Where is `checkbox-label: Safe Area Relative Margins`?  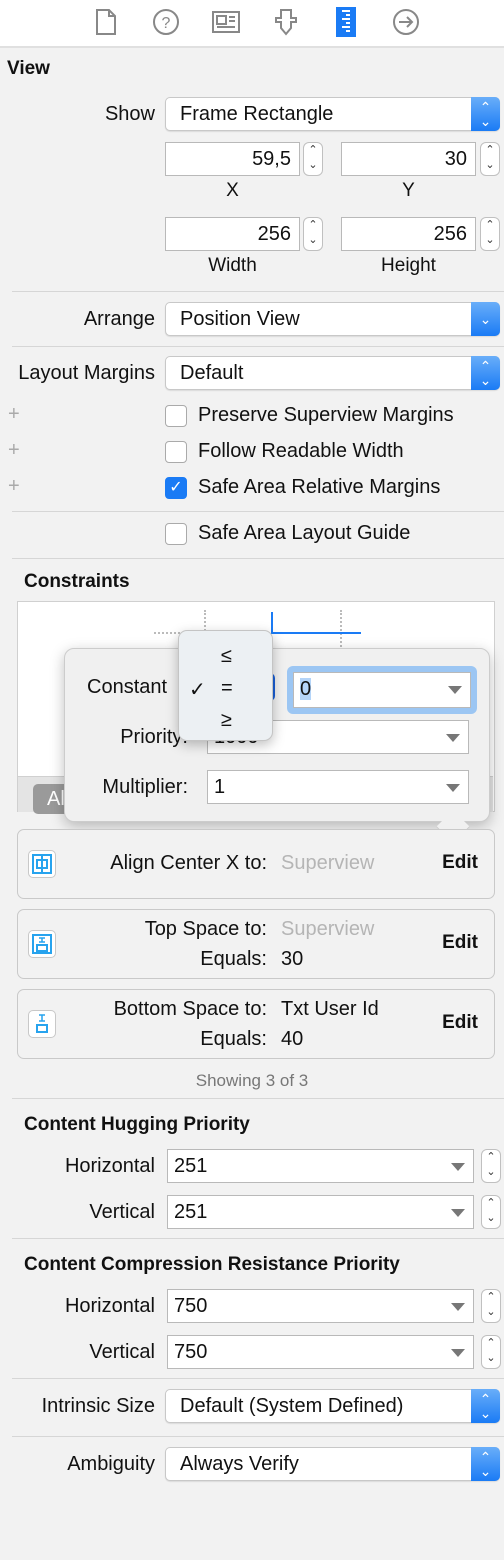
checkbox-label: Safe Area Relative Margins is located at coordinates (319, 487).